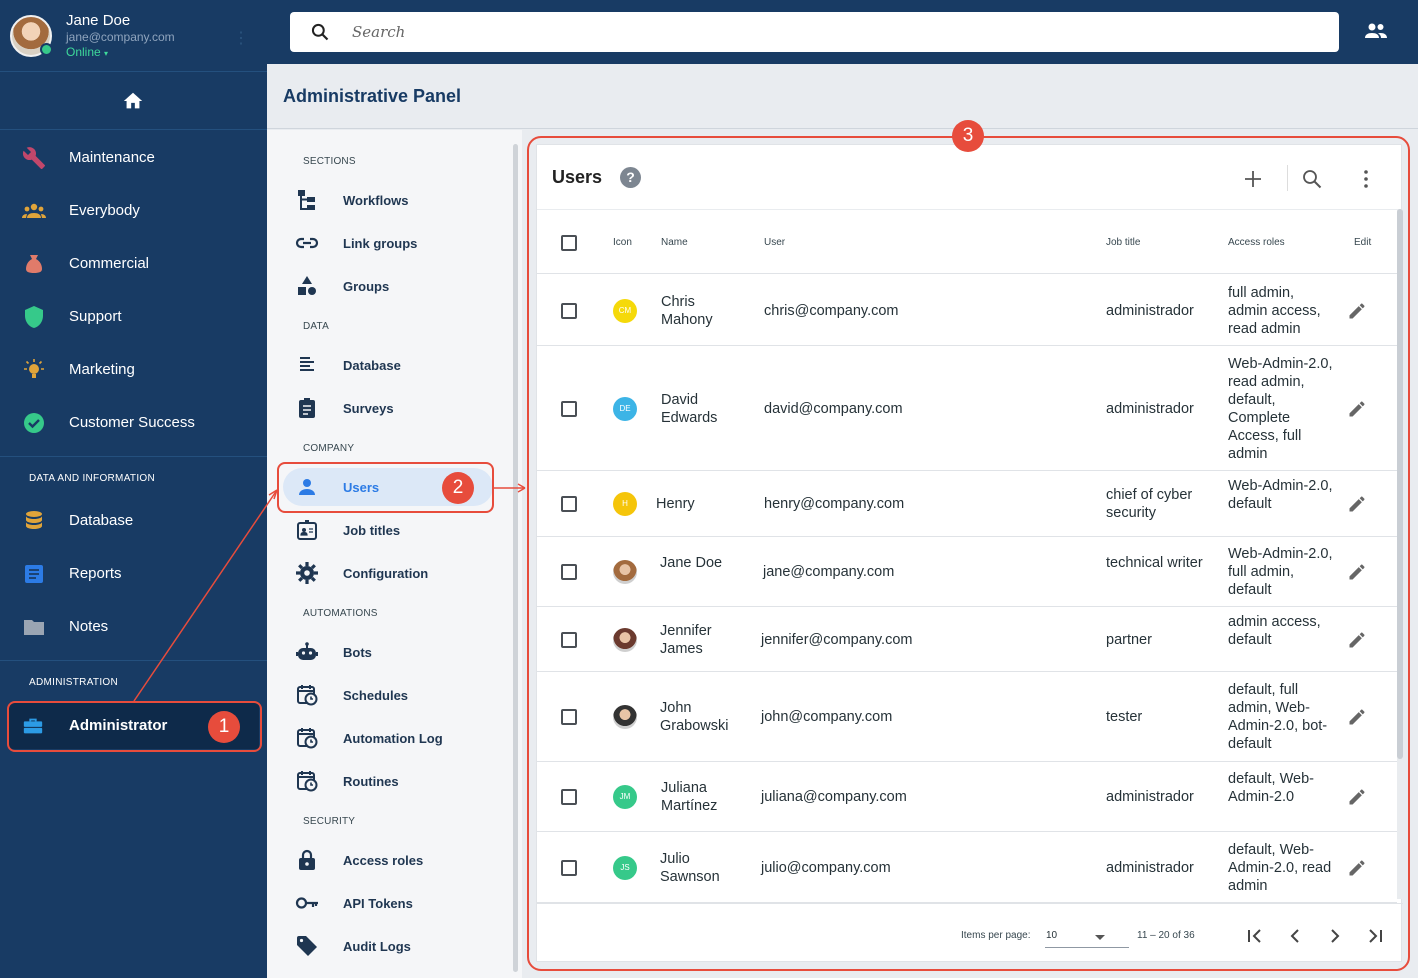  I want to click on nav-item-support: Support, so click(133, 317).